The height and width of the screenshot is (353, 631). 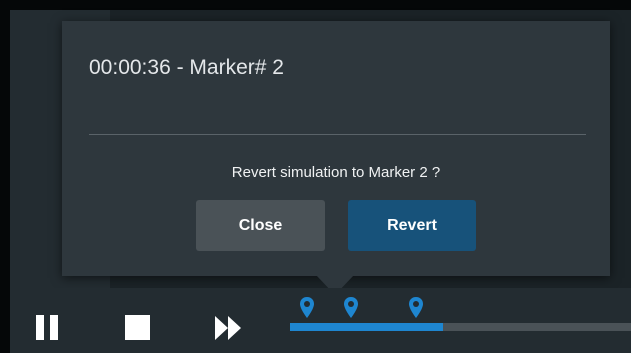 What do you see at coordinates (460, 316) in the screenshot?
I see `timeline-scrubber` at bounding box center [460, 316].